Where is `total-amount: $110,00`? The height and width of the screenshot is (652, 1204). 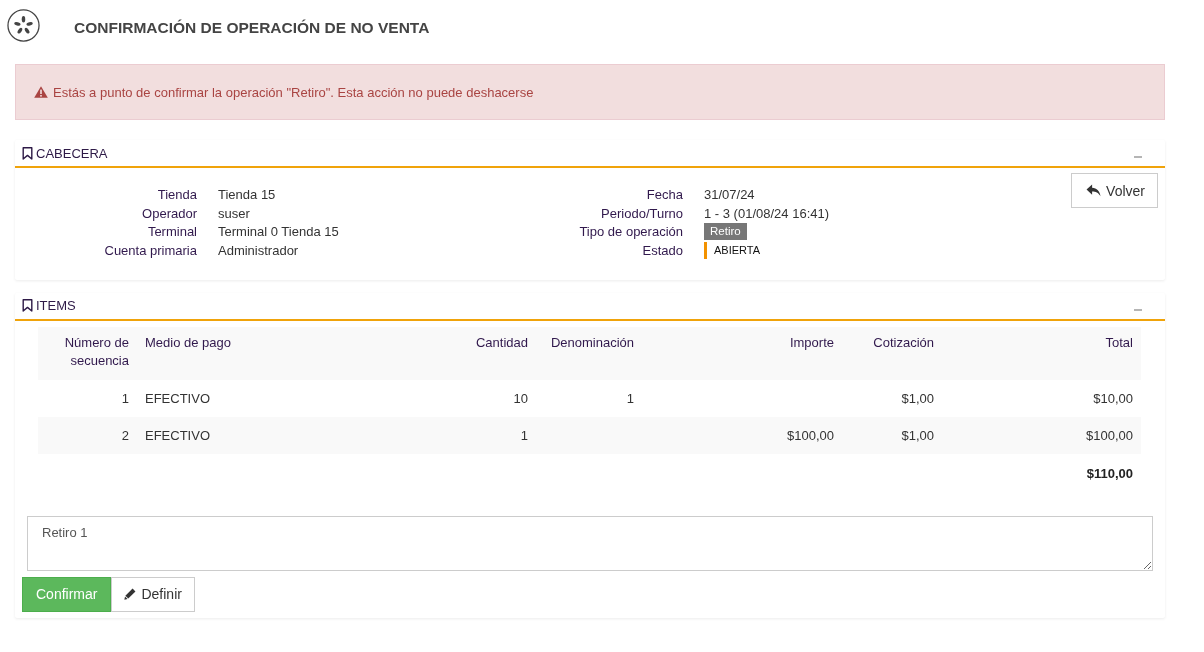 total-amount: $110,00 is located at coordinates (1109, 474).